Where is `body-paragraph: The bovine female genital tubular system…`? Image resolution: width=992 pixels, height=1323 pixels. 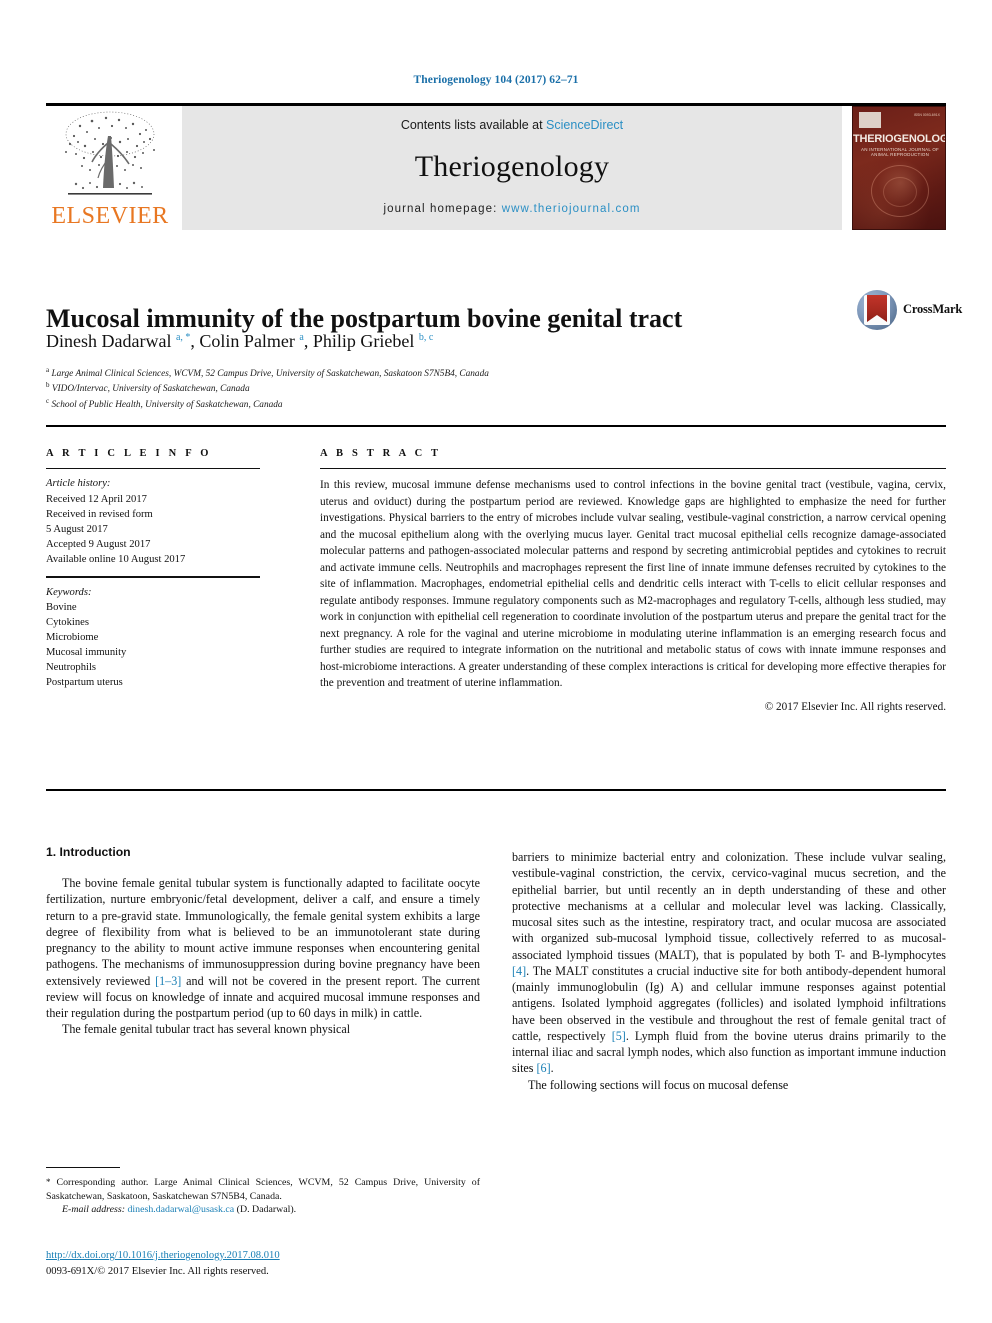 body-paragraph: The bovine female genital tubular system… is located at coordinates (263, 948).